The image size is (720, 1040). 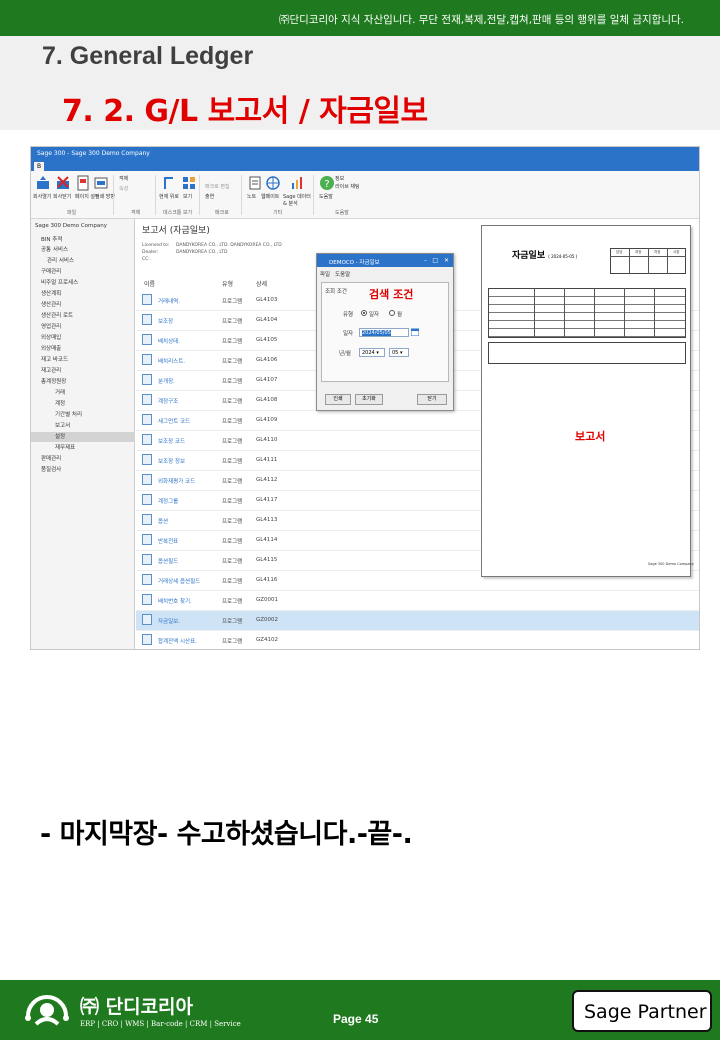 I want to click on sidebar-item: 판매관리, so click(x=51, y=458).